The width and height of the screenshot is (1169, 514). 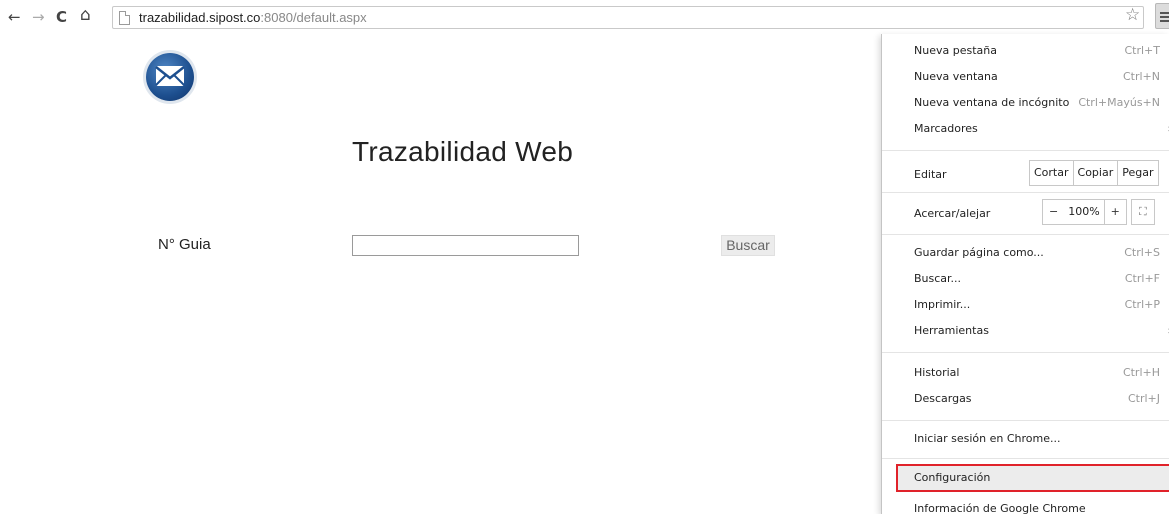 I want to click on page-title: Trazabilidad Web, so click(x=463, y=151).